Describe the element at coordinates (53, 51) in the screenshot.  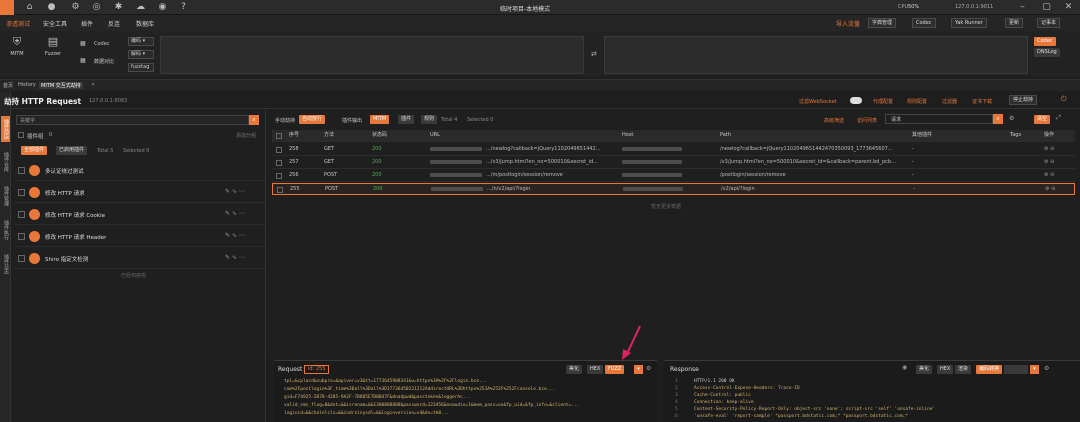
I see `tool-fuzzer: ▤ Fuzzer` at that location.